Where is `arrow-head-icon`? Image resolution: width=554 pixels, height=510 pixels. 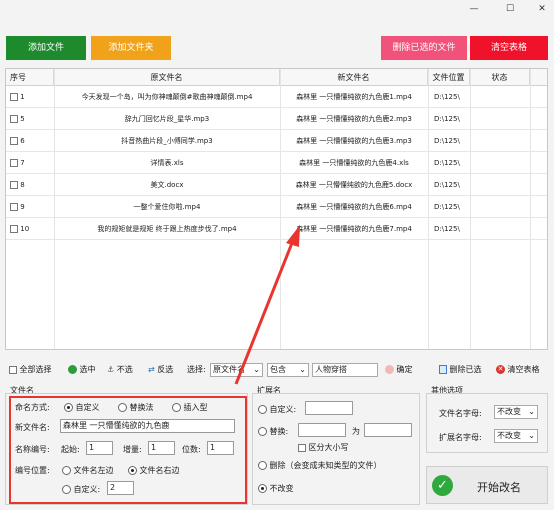 arrow-head-icon is located at coordinates (293, 236).